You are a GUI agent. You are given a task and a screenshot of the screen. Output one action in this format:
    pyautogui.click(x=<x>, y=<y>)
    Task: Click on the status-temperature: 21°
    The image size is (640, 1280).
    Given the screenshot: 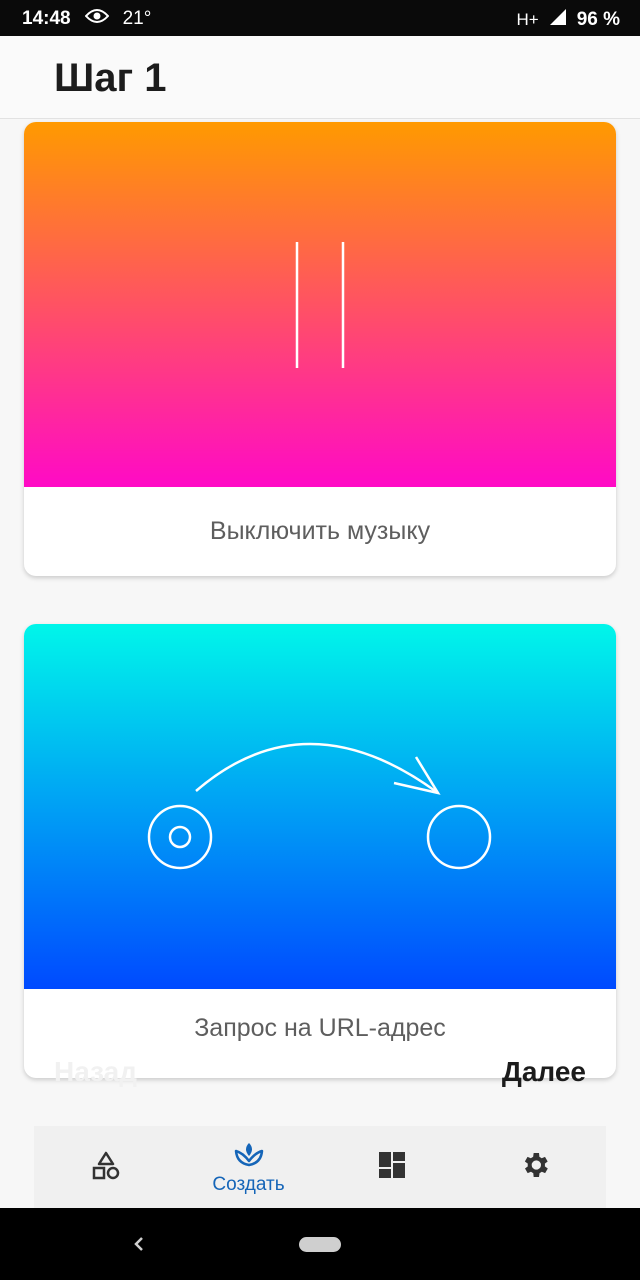 What is the action you would take?
    pyautogui.click(x=137, y=18)
    